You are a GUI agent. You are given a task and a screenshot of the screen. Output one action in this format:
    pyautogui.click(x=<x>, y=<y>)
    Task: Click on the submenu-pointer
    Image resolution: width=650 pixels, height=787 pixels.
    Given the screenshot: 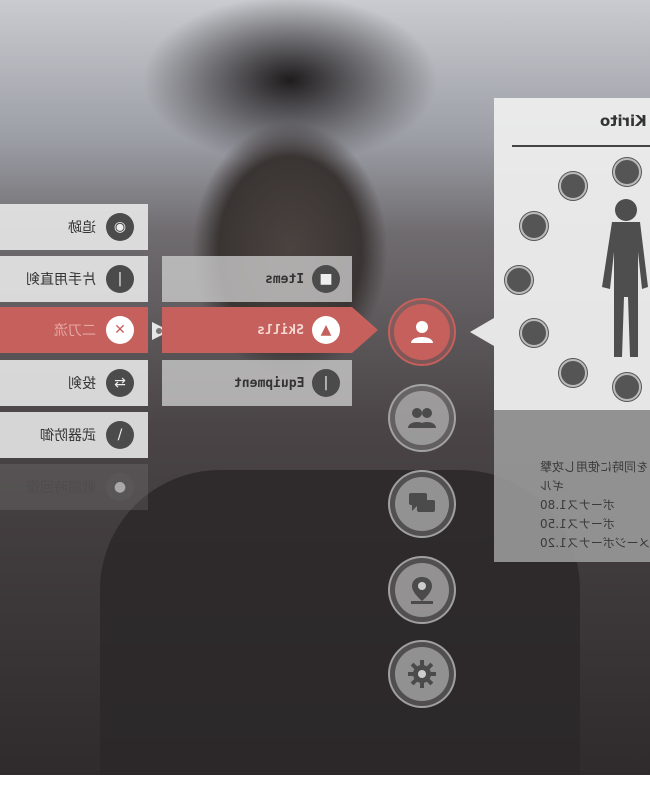 What is the action you would take?
    pyautogui.click(x=365, y=330)
    